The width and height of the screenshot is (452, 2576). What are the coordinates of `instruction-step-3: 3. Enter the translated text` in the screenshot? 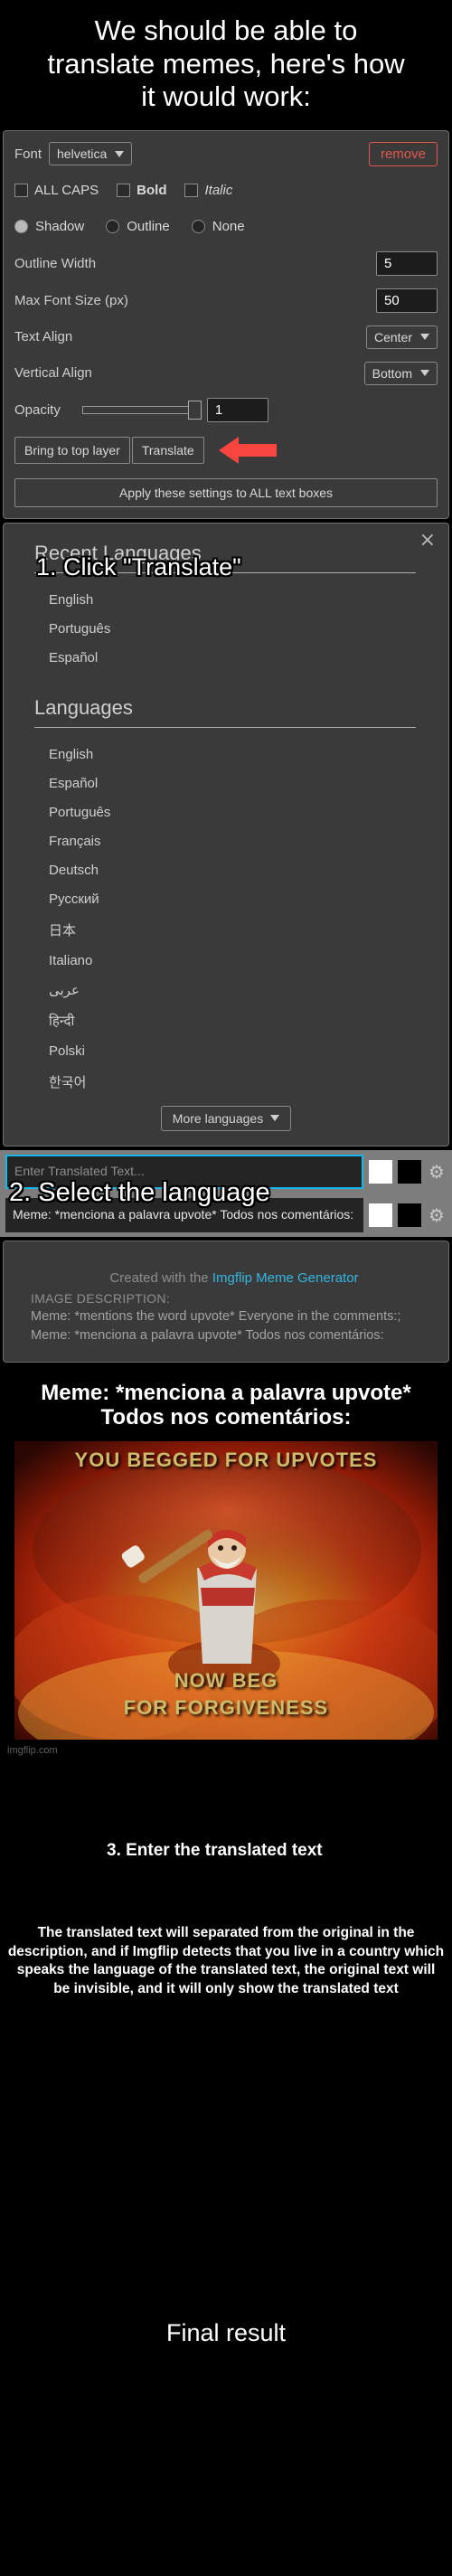 It's located at (215, 1851).